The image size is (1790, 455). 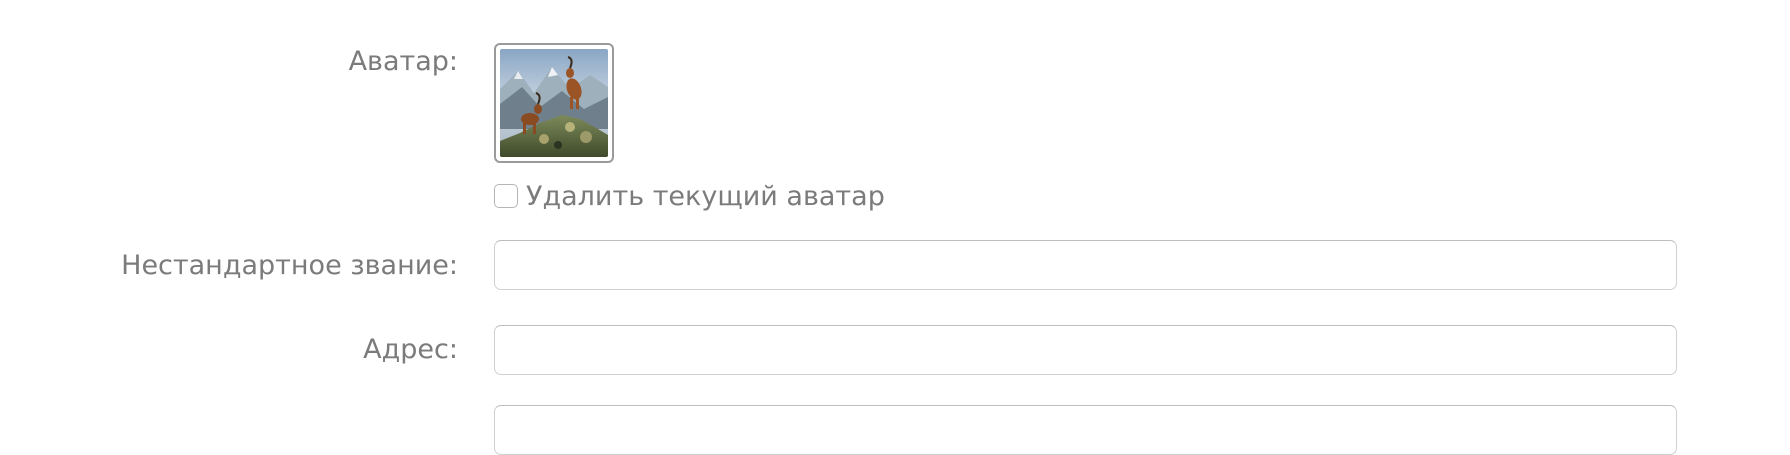 I want to click on next-field-input, so click(x=1085, y=430).